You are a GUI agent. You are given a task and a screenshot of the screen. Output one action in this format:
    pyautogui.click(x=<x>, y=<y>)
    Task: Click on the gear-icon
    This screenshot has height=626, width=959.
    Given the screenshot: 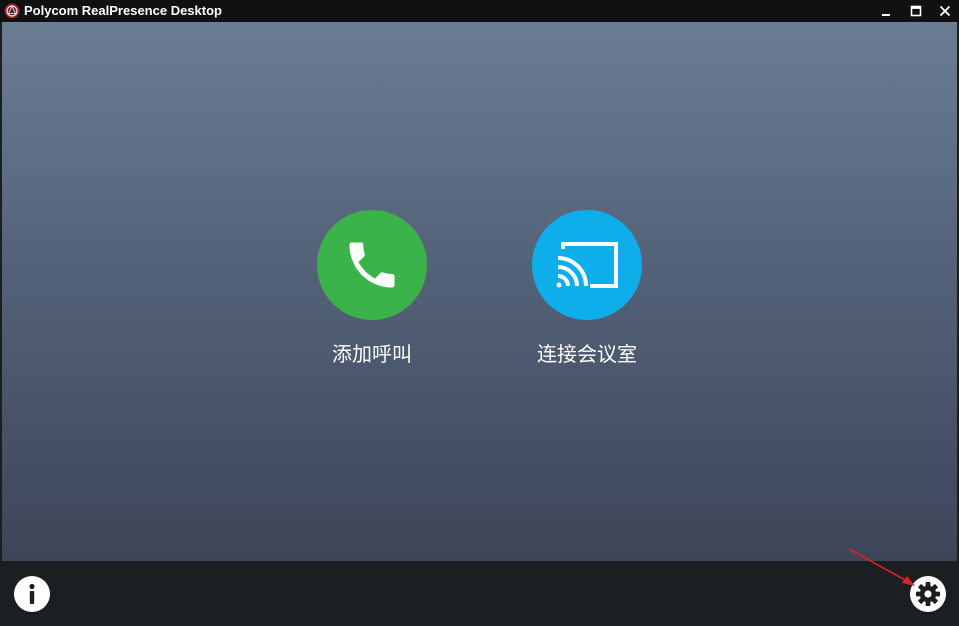 What is the action you would take?
    pyautogui.click(x=928, y=594)
    